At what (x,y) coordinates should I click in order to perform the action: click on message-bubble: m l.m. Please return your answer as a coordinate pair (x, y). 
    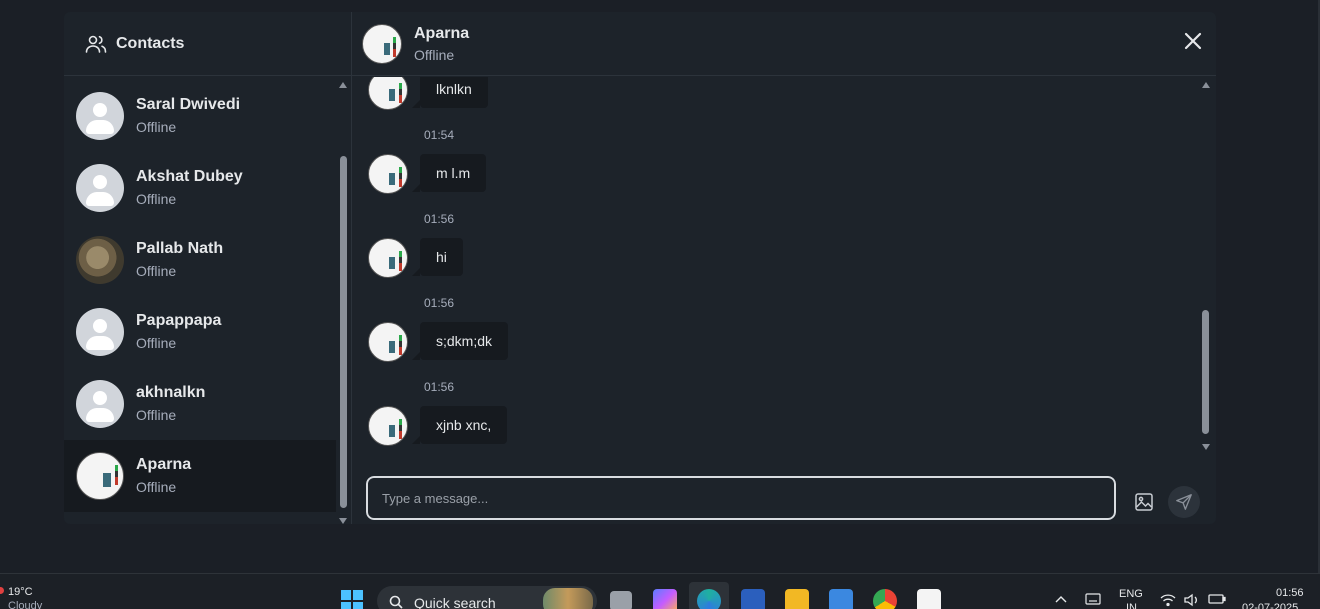
    Looking at the image, I should click on (449, 173).